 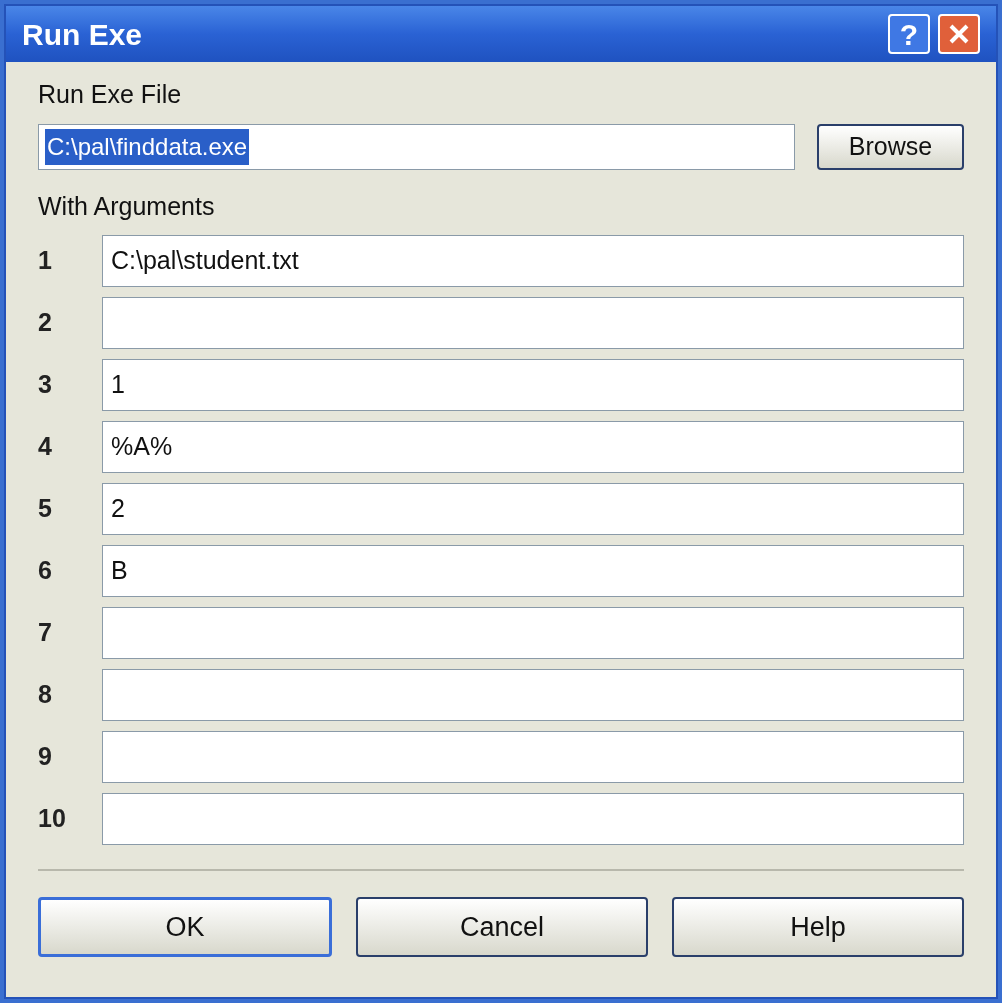 I want to click on row-number: 1, so click(x=45, y=261).